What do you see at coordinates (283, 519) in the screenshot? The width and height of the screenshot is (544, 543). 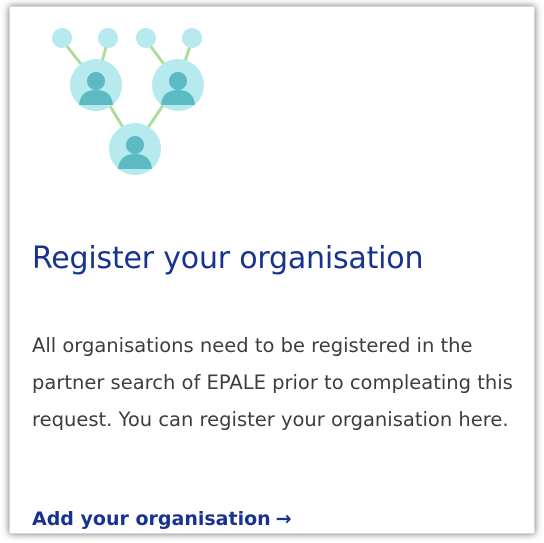 I see `arrow-right-icon: →` at bounding box center [283, 519].